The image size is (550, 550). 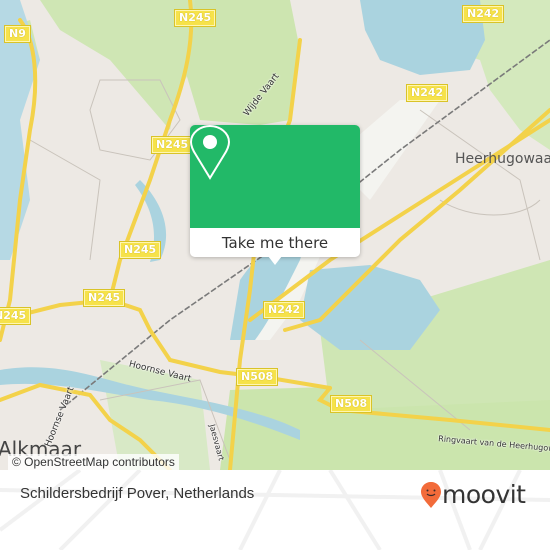 I want to click on popup-header, so click(x=275, y=176).